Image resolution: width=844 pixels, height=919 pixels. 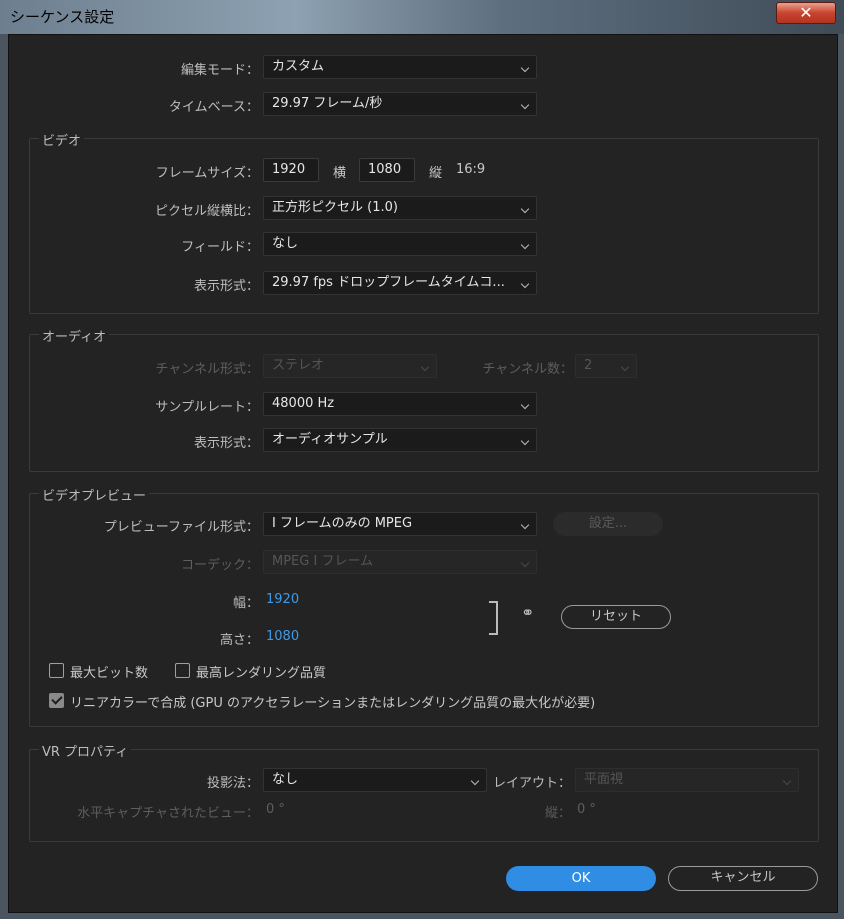 I want to click on pixel-aspect-label: ピクセル縦横比：, so click(x=206, y=211).